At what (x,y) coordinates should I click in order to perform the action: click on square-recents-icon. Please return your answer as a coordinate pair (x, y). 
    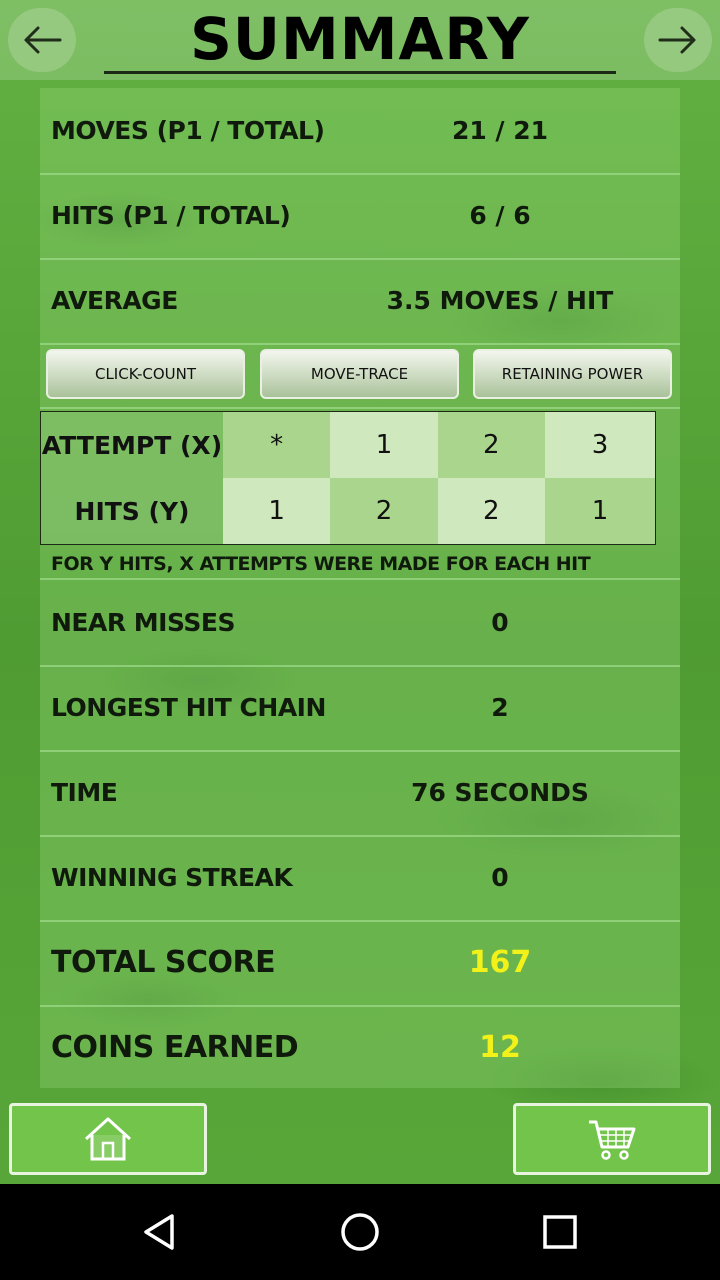
    Looking at the image, I should click on (560, 1232).